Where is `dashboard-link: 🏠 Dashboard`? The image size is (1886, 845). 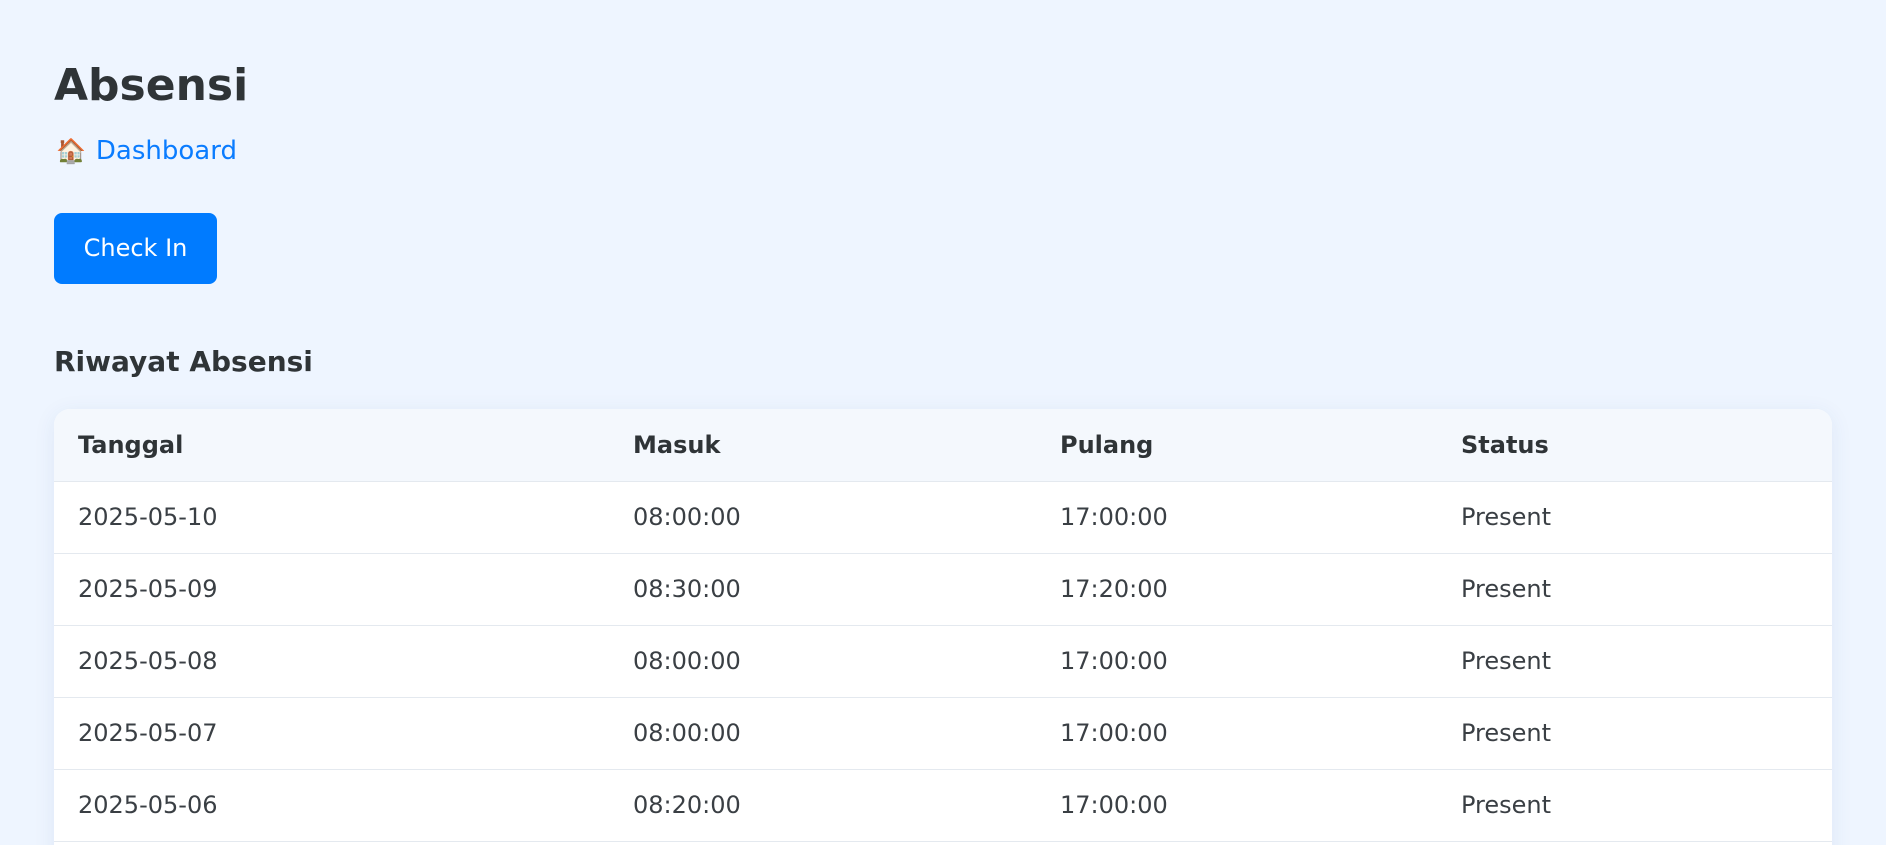
dashboard-link: 🏠 Dashboard is located at coordinates (146, 151).